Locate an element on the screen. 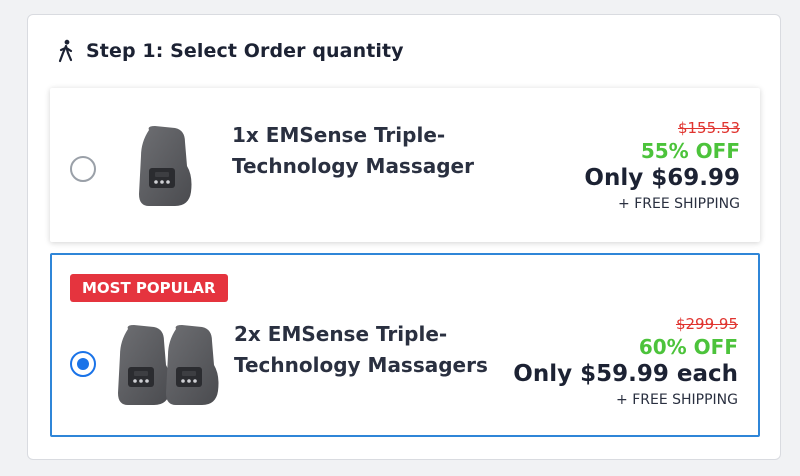 This screenshot has width=800, height=476. discount-label: 60% OFF is located at coordinates (688, 347).